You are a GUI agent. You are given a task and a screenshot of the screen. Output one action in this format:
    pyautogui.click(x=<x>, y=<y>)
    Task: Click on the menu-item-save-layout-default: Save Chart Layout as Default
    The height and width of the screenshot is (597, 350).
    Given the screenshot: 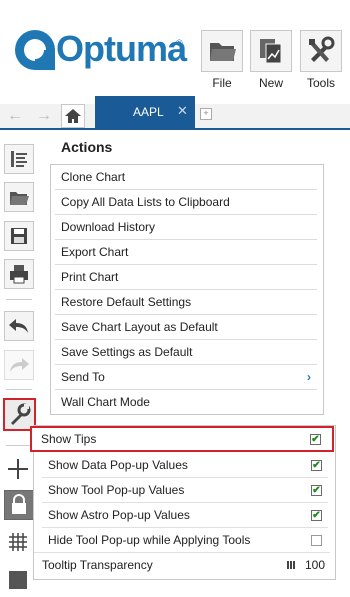 What is the action you would take?
    pyautogui.click(x=186, y=327)
    